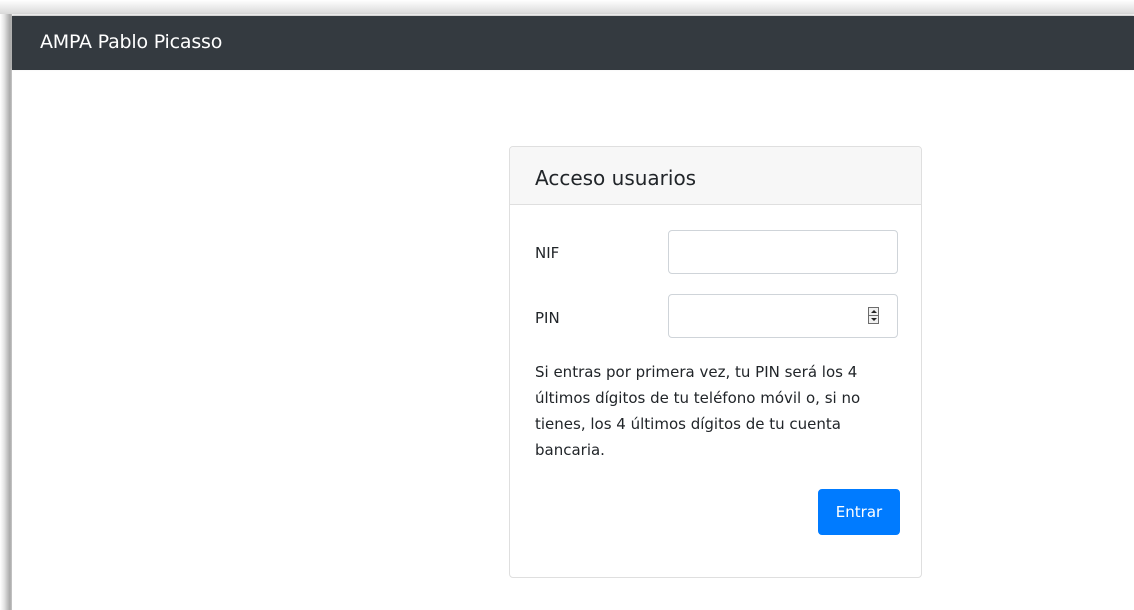 The width and height of the screenshot is (1134, 610). What do you see at coordinates (6, 312) in the screenshot?
I see `window-shadow-left` at bounding box center [6, 312].